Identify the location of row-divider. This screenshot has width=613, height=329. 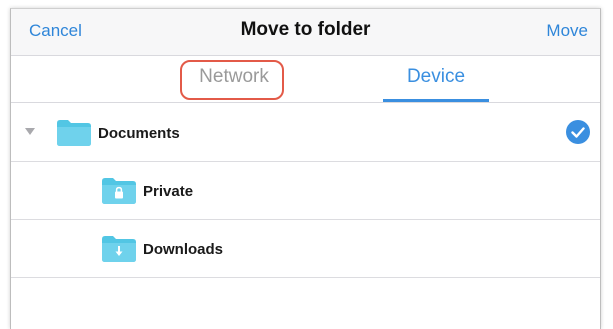
(305, 277).